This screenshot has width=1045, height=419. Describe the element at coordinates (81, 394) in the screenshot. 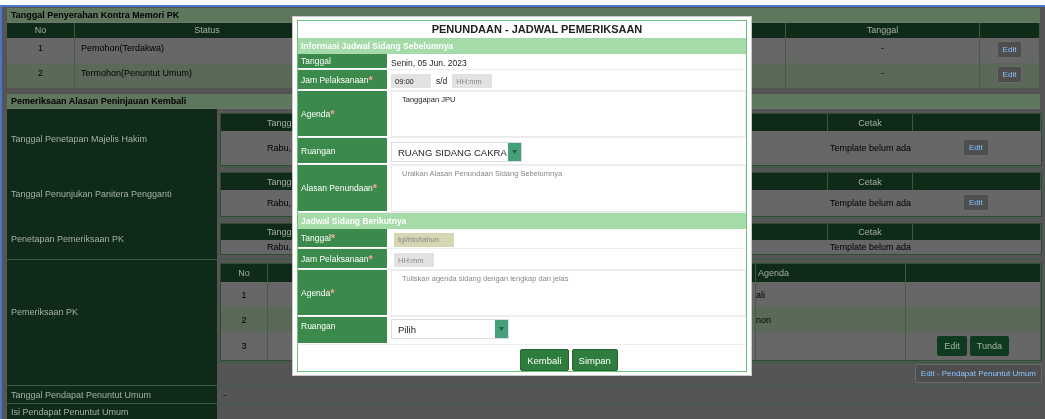

I see `row-label: Tanggal Pendapat Penuntut Umum` at that location.